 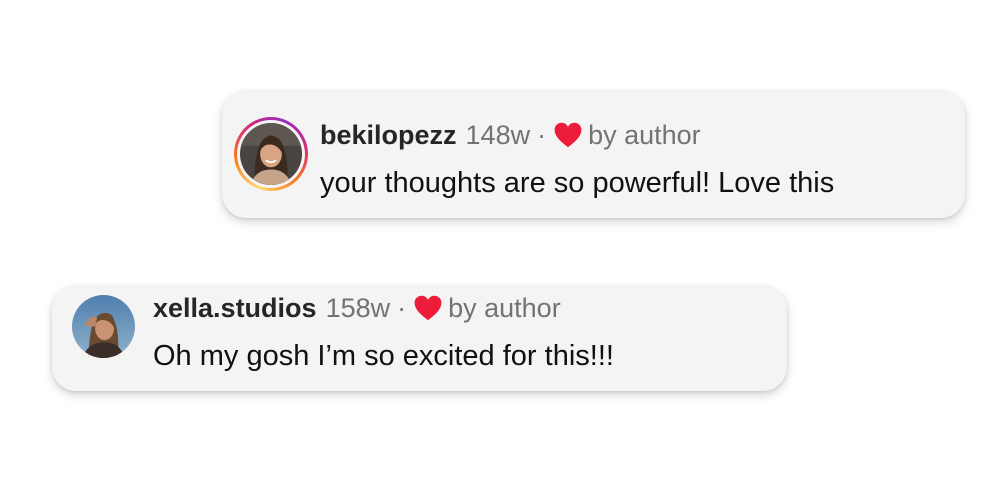 I want to click on avatar-story-ring, so click(x=271, y=154).